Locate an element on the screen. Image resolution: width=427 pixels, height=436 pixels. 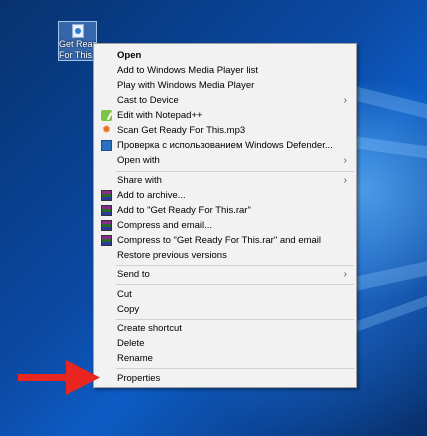
menu-item-open: Open is located at coordinates (225, 55).